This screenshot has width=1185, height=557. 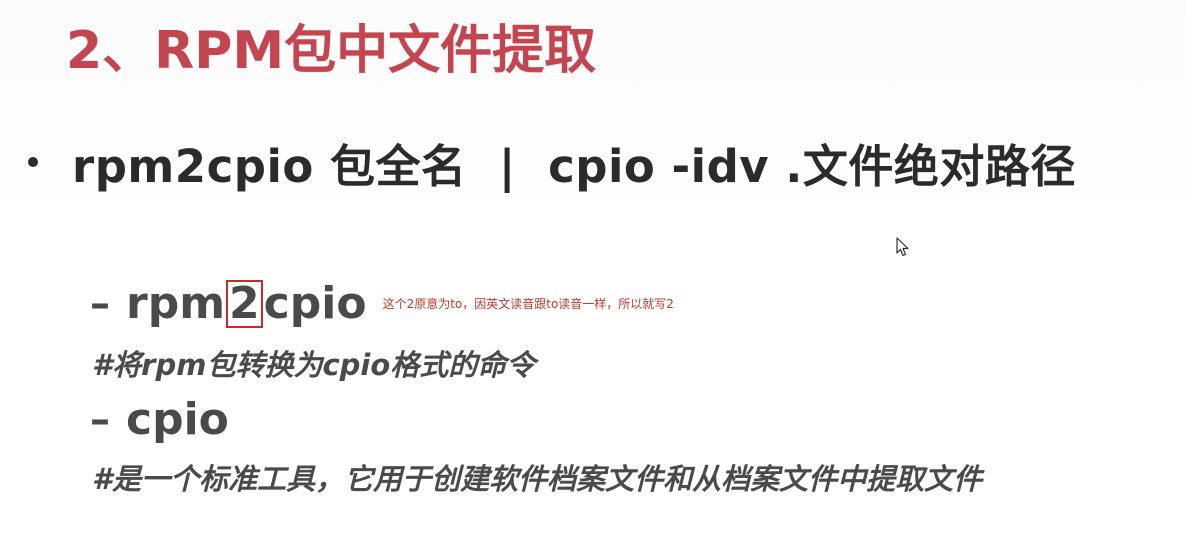 I want to click on rpm2cpio-label: rpm2cpio, so click(x=246, y=303).